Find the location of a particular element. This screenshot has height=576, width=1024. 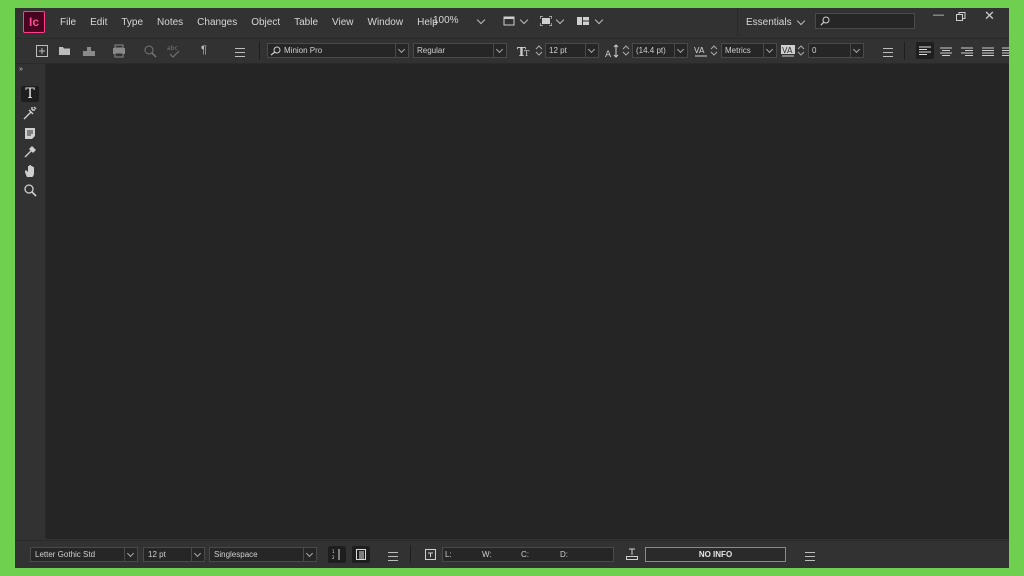

menu-table: Table is located at coordinates (306, 22).